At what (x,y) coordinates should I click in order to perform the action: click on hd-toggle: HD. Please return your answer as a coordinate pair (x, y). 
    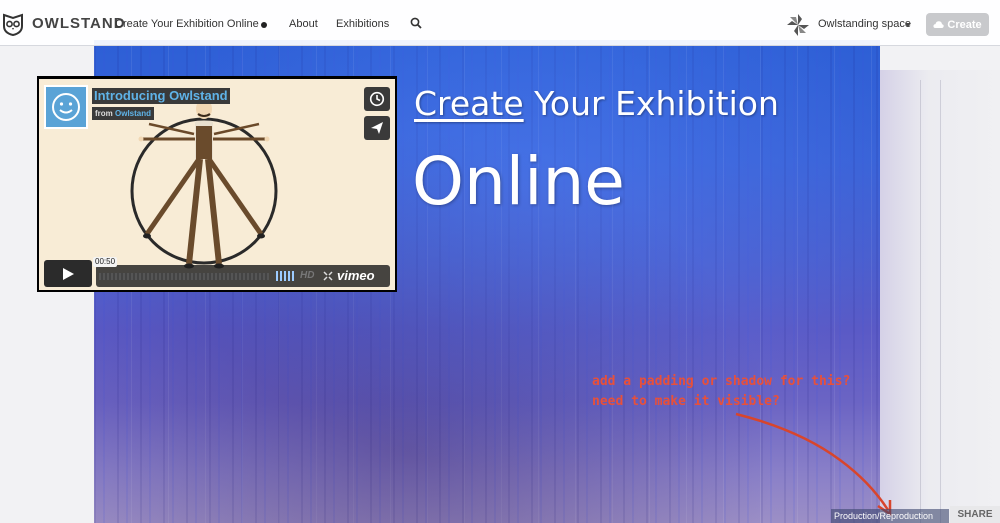
    Looking at the image, I should click on (307, 275).